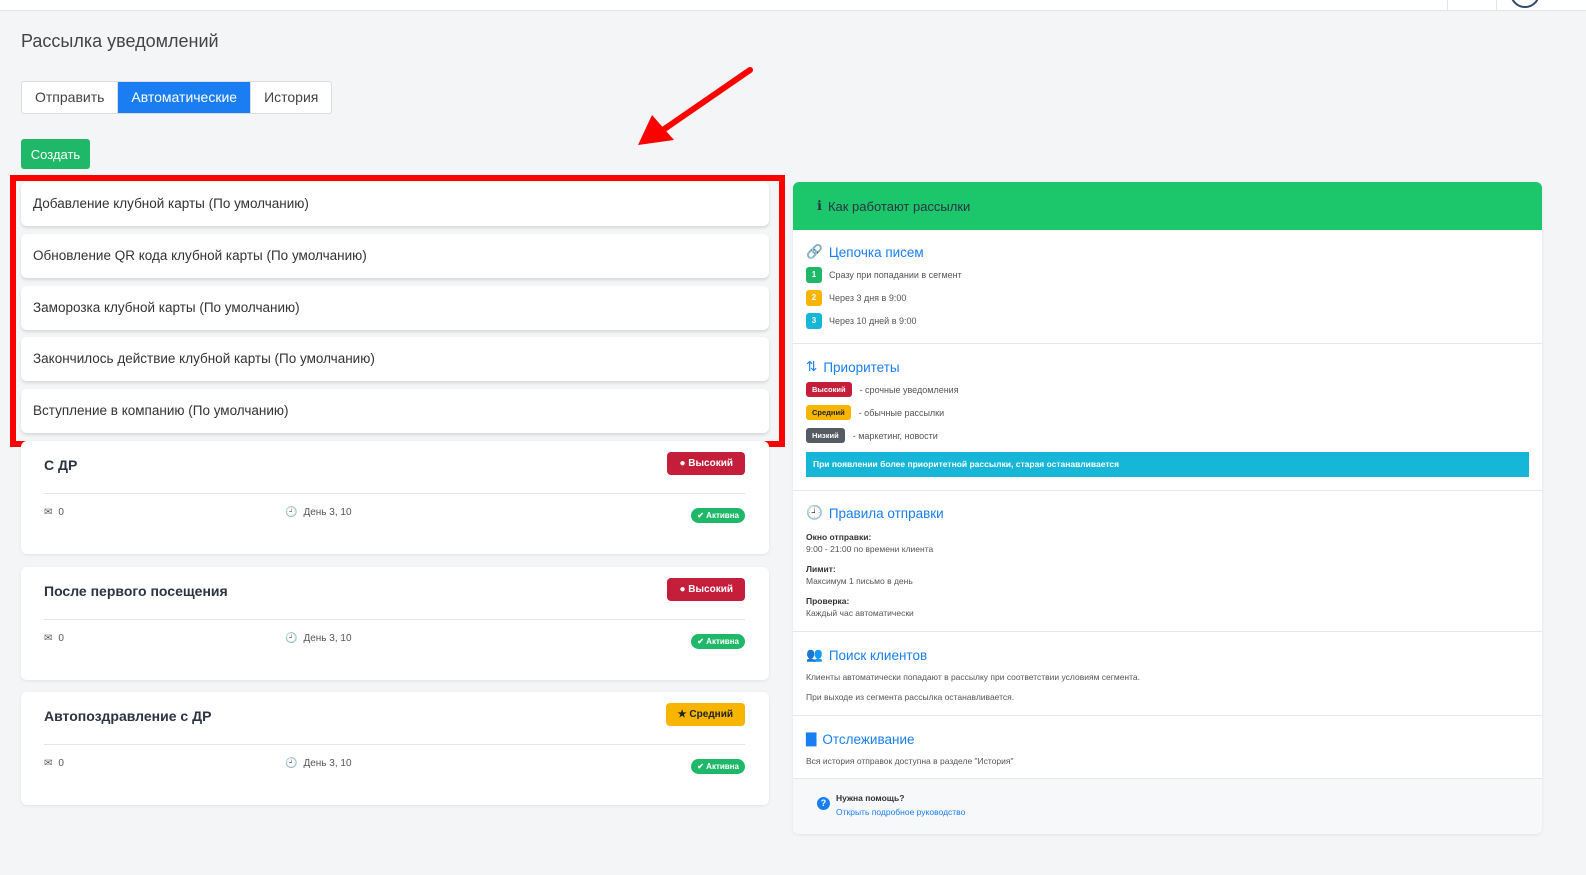 Image resolution: width=1586 pixels, height=875 pixels. I want to click on chain-title-text: Цепочка писем, so click(876, 252).